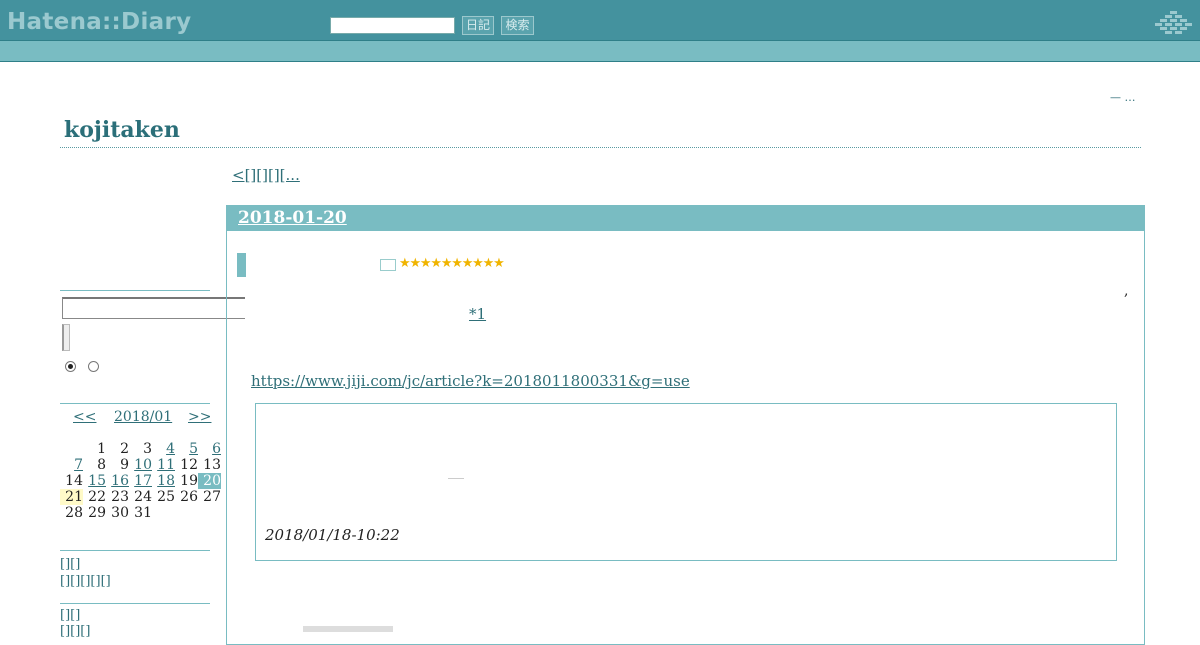  I want to click on hatena-star-add-button, so click(348, 629).